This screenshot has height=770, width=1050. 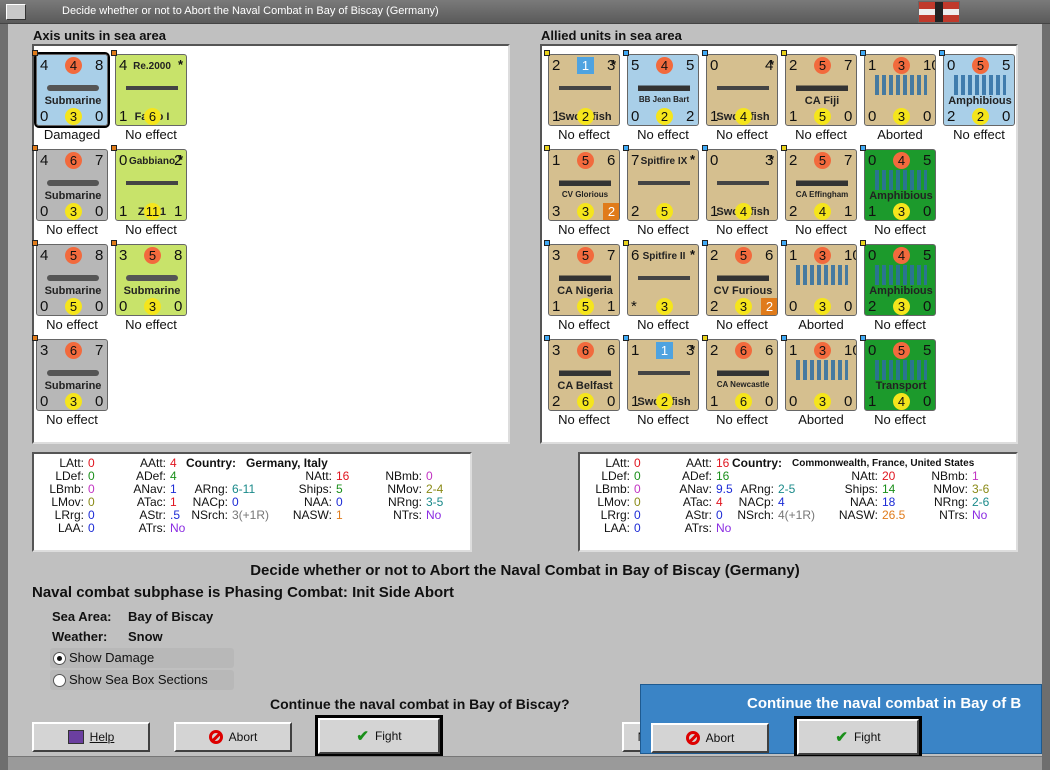 What do you see at coordinates (821, 90) in the screenshot?
I see `allied-unit-counter: 2 5 7 CA Fiji 1 5 0` at bounding box center [821, 90].